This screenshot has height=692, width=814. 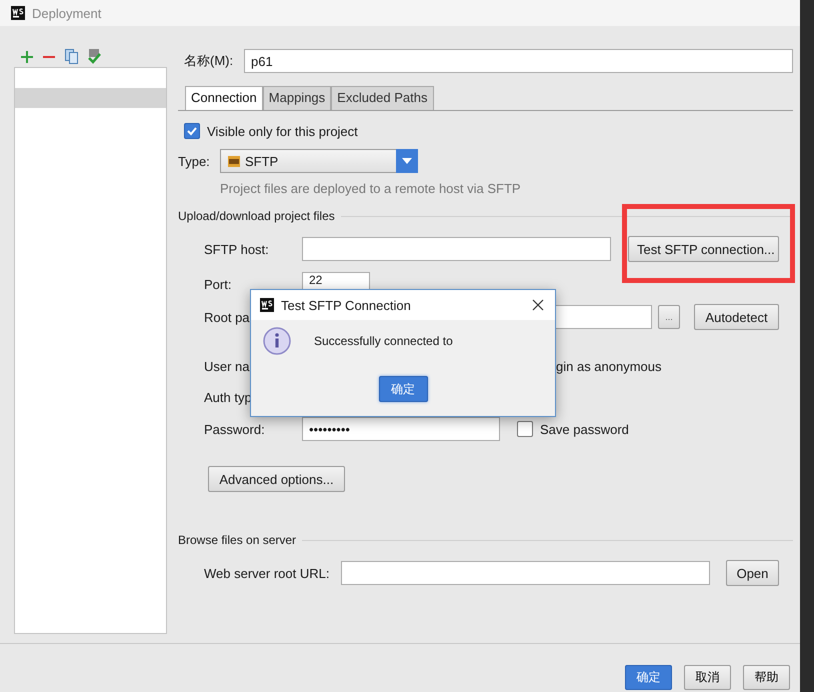 I want to click on check-document-icon, so click(x=94, y=56).